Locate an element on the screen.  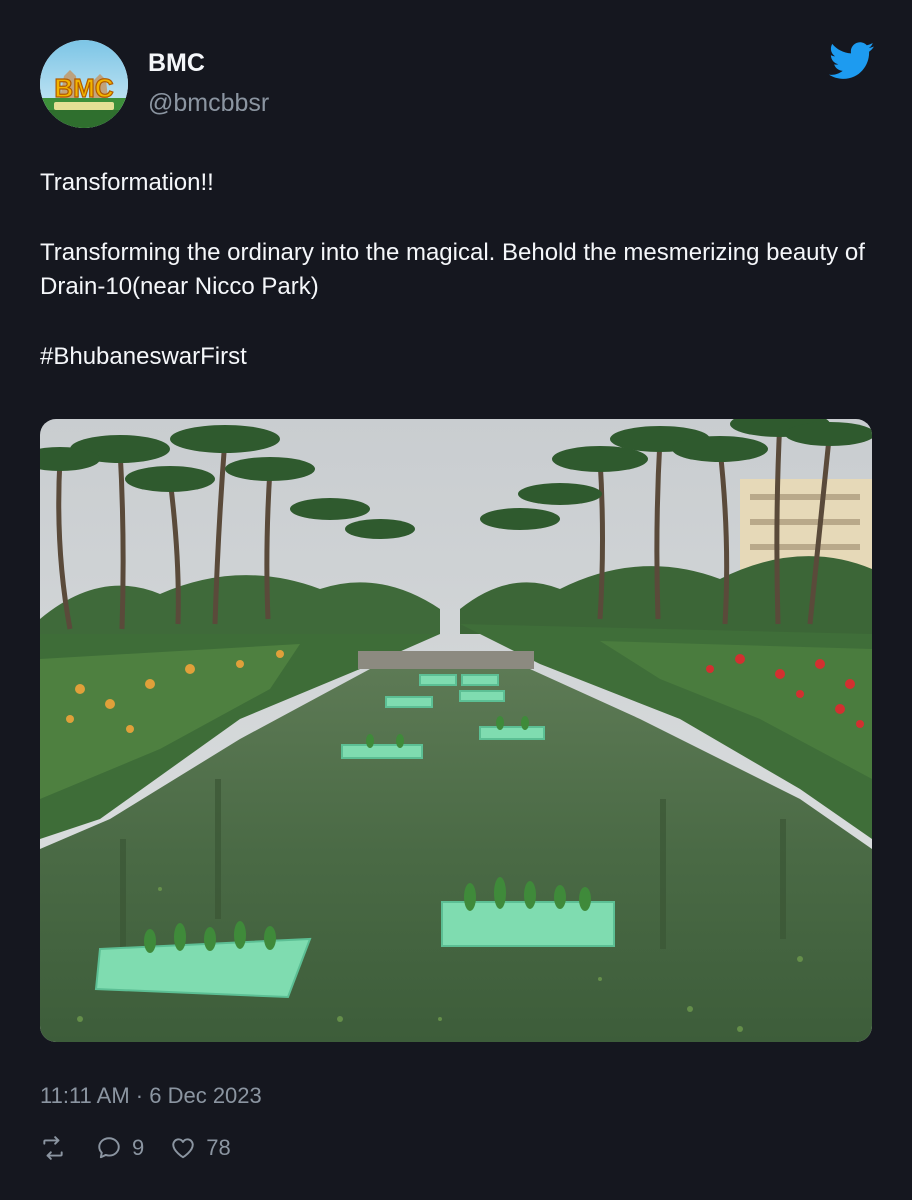
action-bar: 9 78 is located at coordinates (135, 1148).